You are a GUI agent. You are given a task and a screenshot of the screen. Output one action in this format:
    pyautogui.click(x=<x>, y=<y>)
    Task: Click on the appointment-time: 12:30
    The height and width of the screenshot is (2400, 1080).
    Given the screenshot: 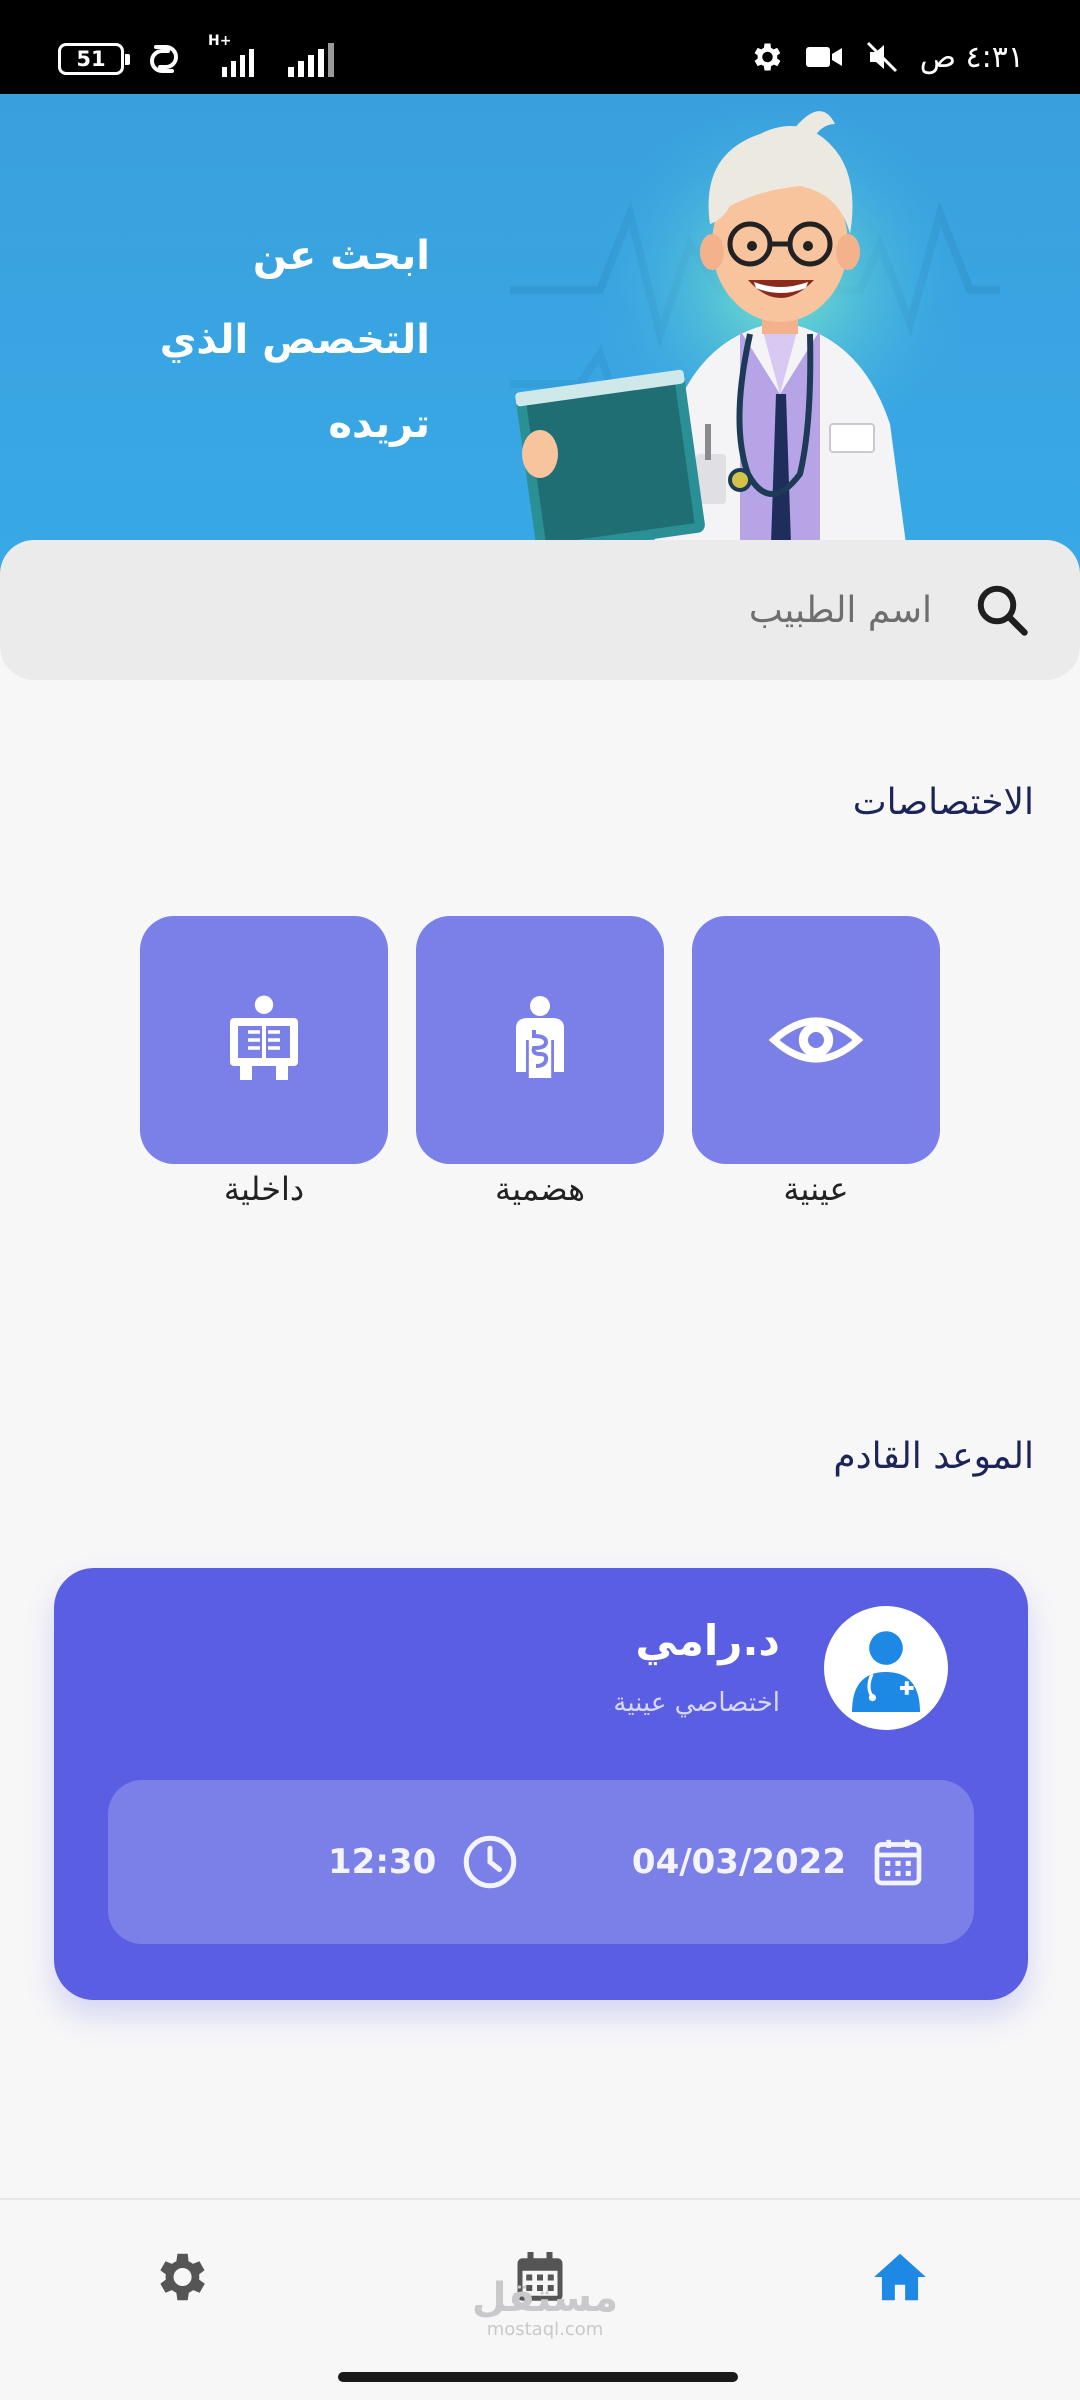 What is the action you would take?
    pyautogui.click(x=424, y=1862)
    